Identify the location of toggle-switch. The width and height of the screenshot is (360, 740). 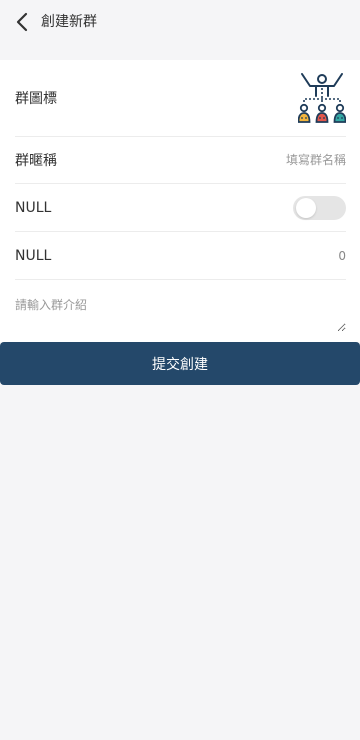
(319, 207).